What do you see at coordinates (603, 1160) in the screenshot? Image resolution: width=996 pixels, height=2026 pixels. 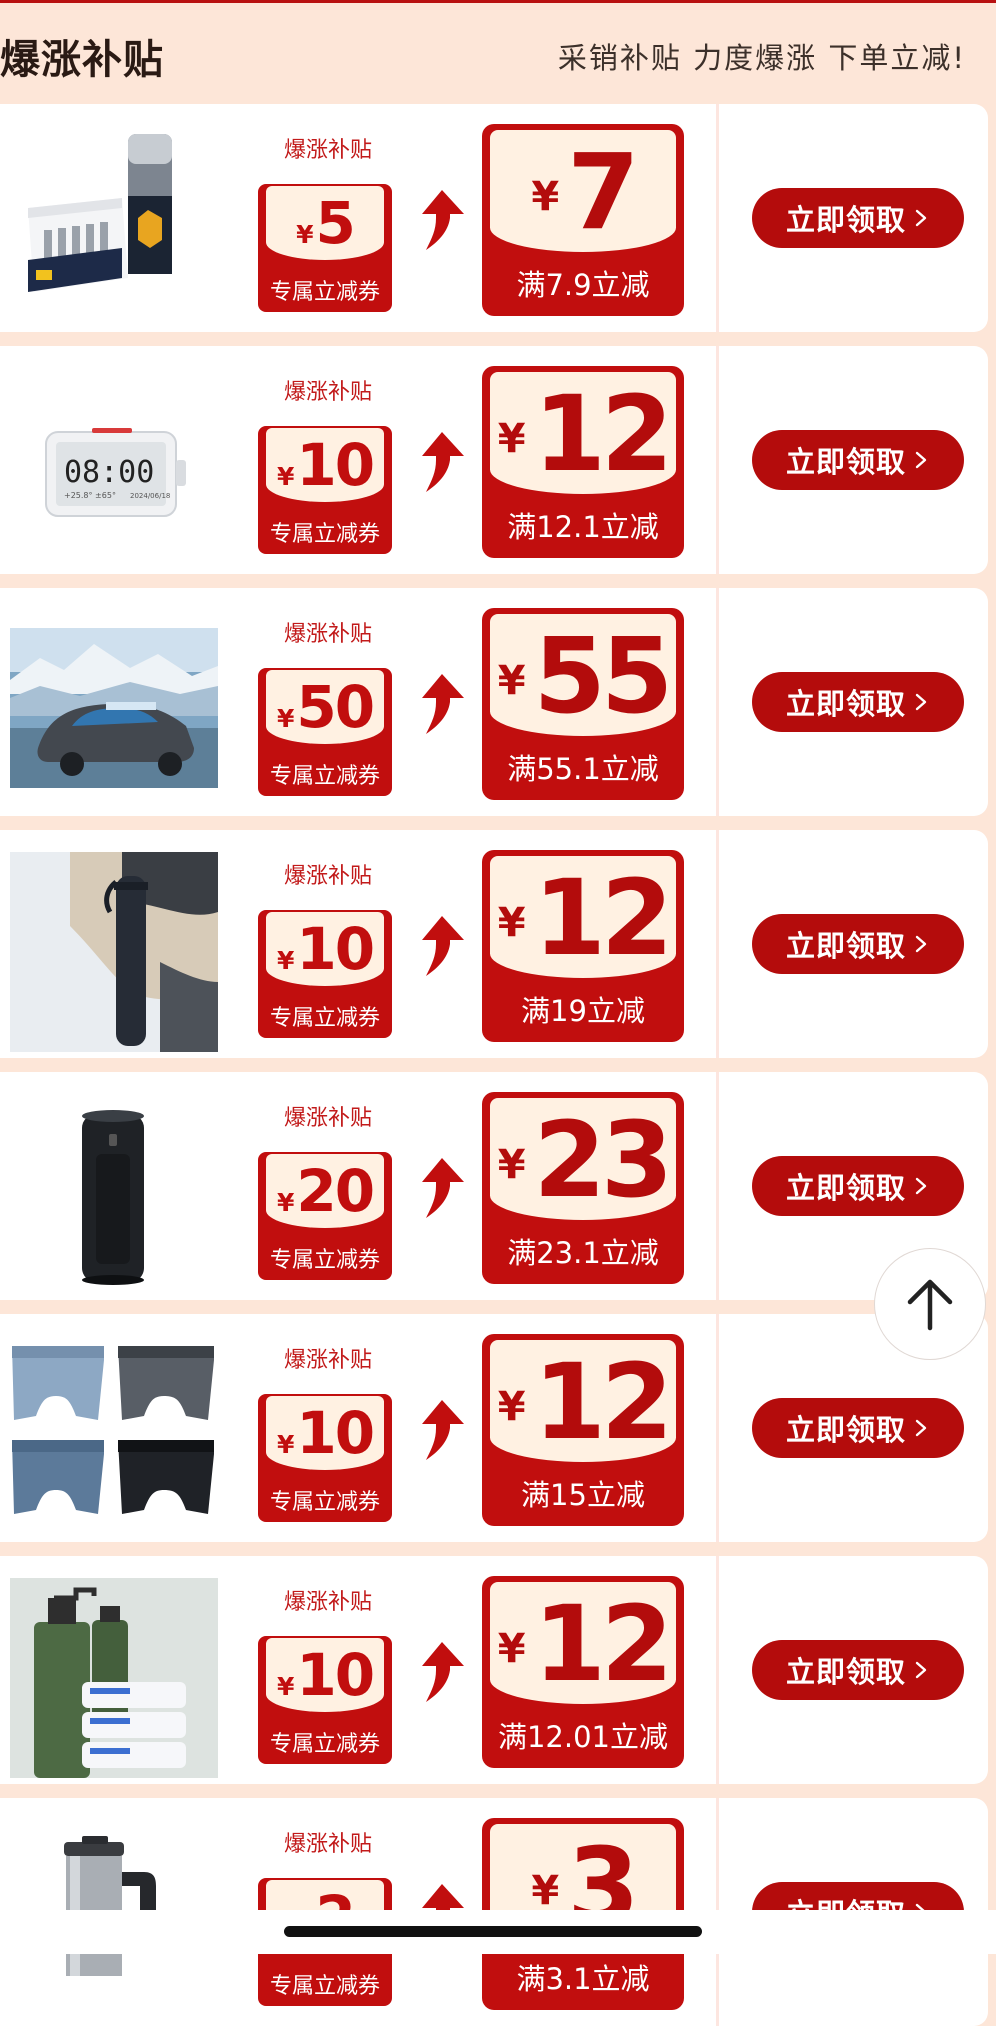 I see `boost-amount: 23` at bounding box center [603, 1160].